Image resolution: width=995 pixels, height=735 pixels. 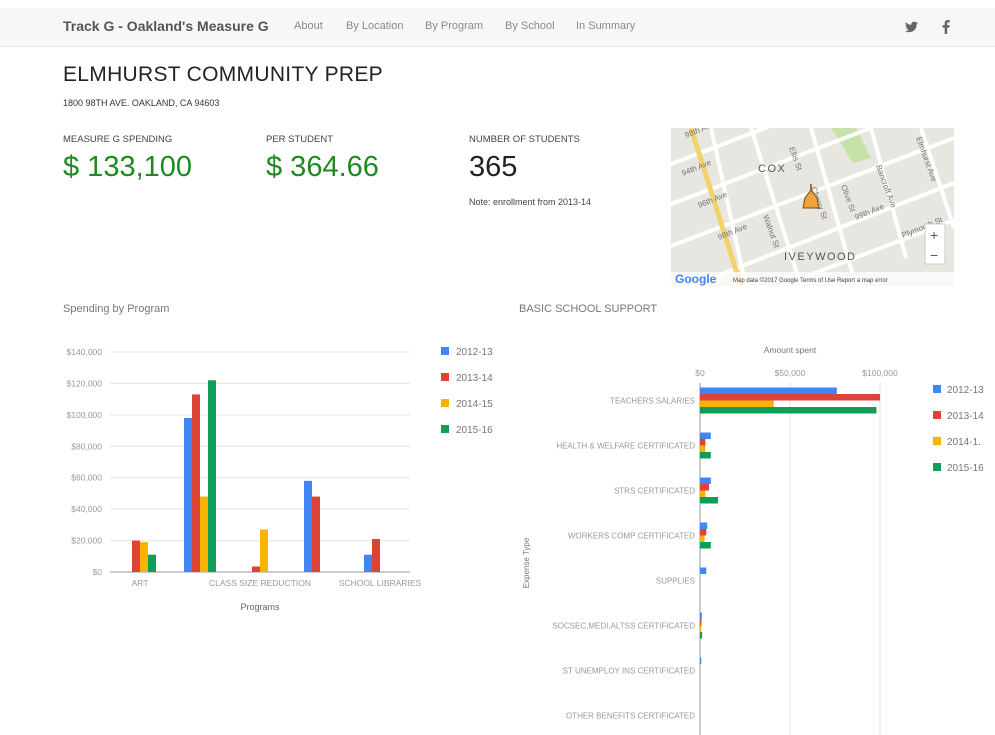 What do you see at coordinates (260, 607) in the screenshot?
I see `x-axis-title: Programs` at bounding box center [260, 607].